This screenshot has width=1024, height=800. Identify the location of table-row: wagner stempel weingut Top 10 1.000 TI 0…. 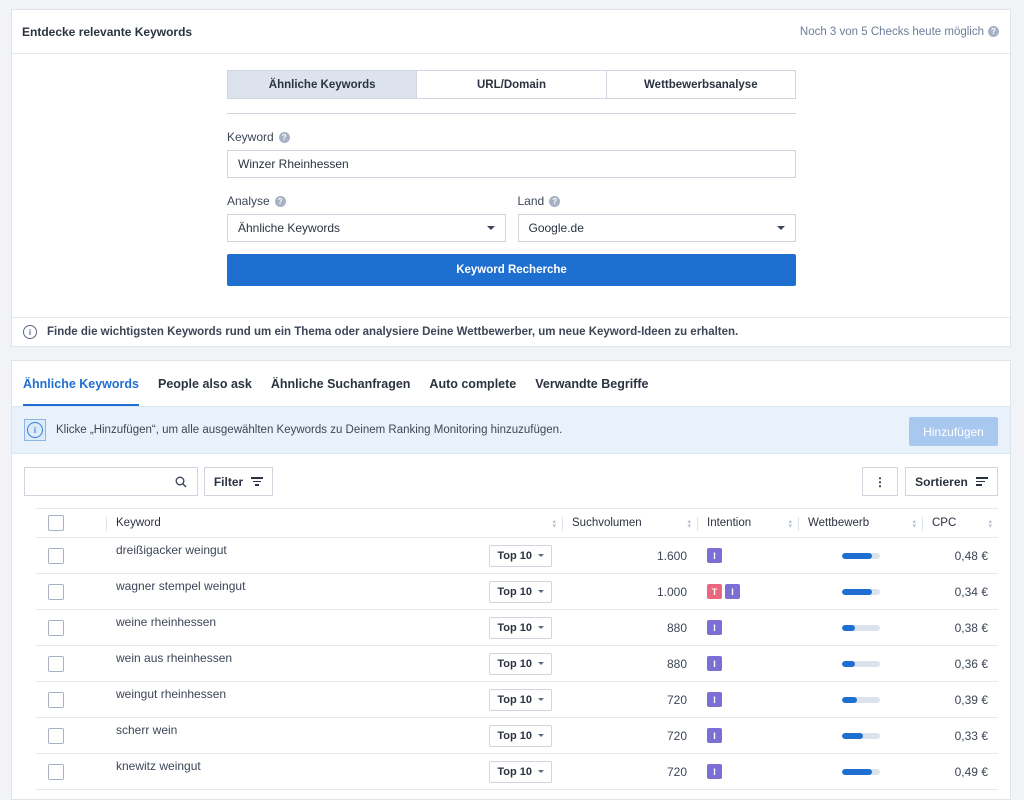
(517, 591).